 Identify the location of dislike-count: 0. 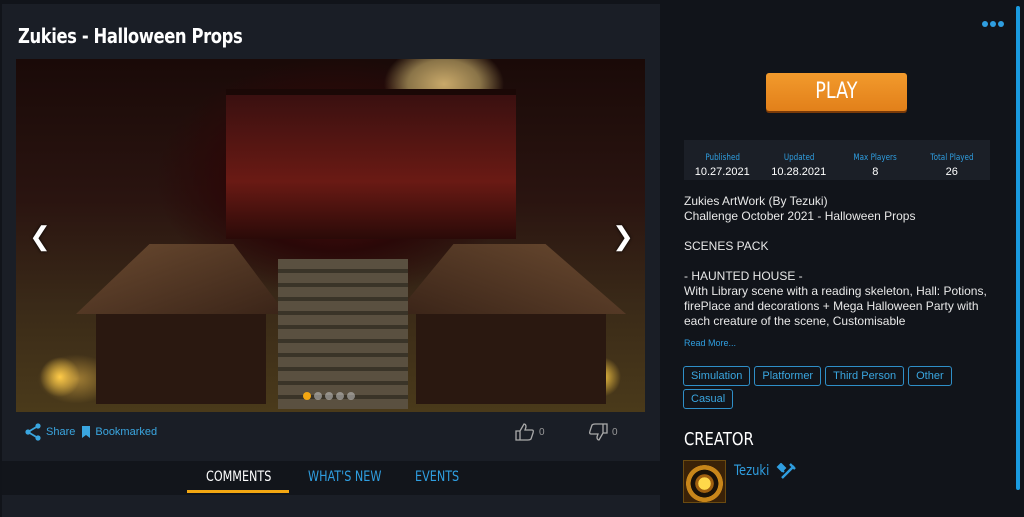
(615, 432).